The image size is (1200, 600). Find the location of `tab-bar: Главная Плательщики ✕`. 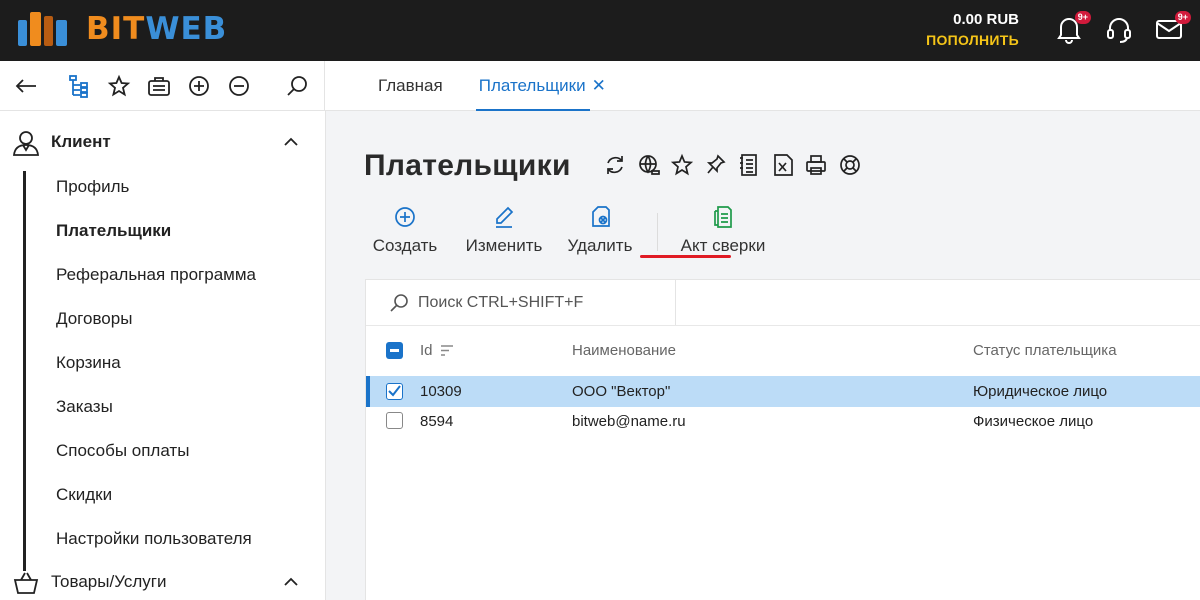

tab-bar: Главная Плательщики ✕ is located at coordinates (492, 86).